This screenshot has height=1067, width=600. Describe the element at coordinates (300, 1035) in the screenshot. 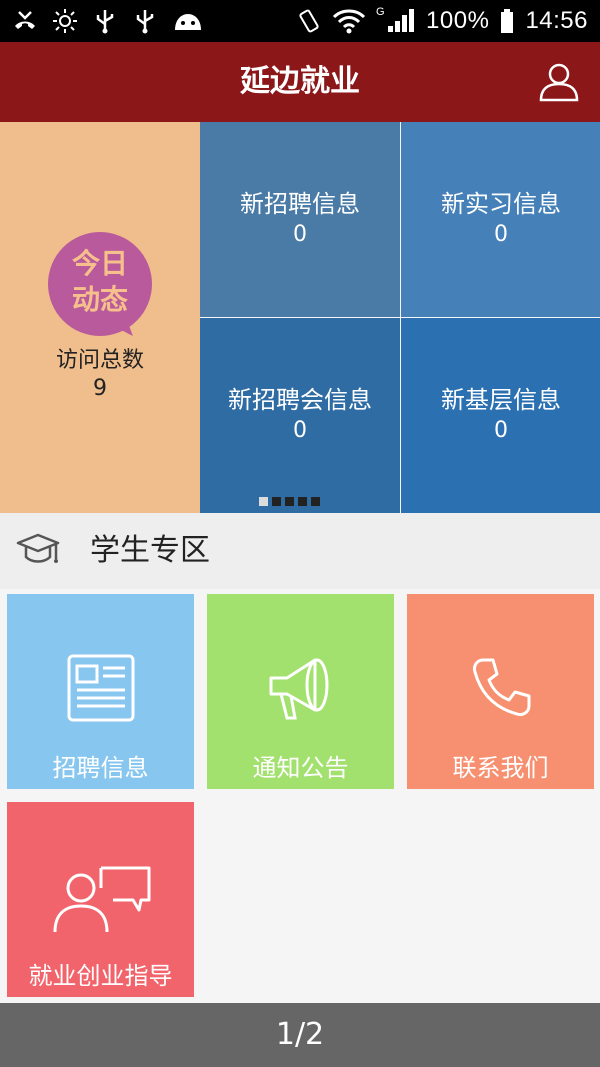

I see `page-indicator: 1/2` at that location.